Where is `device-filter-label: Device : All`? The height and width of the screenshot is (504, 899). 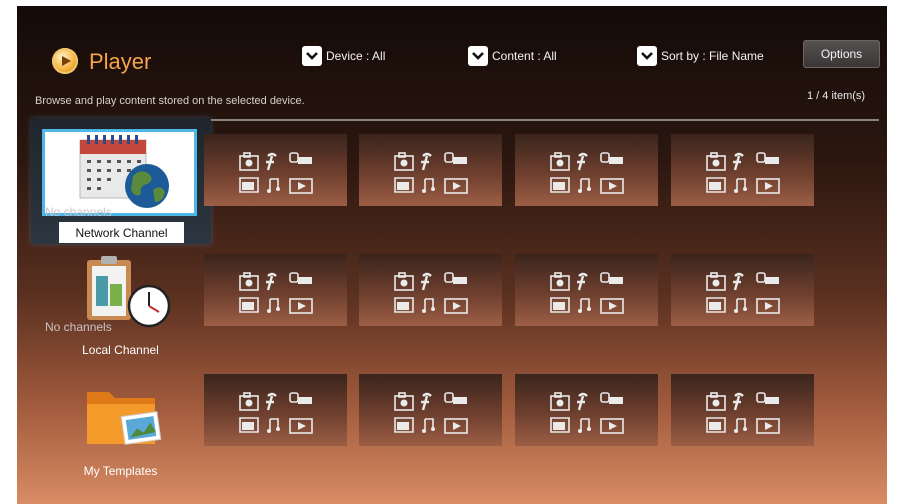
device-filter-label: Device : All is located at coordinates (356, 56).